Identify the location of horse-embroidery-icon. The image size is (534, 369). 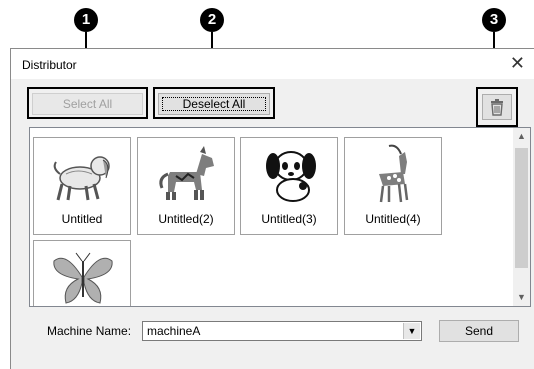
(186, 173).